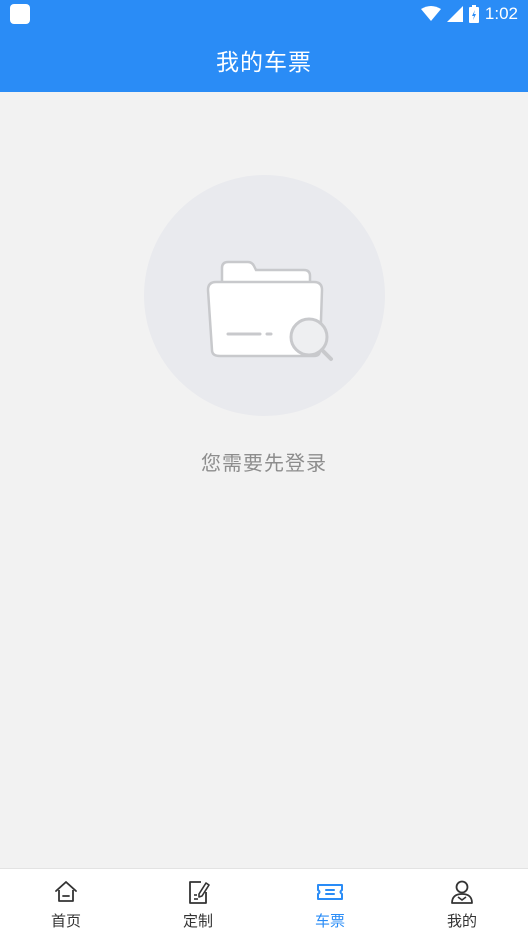  I want to click on tab-mine: 我的, so click(462, 903).